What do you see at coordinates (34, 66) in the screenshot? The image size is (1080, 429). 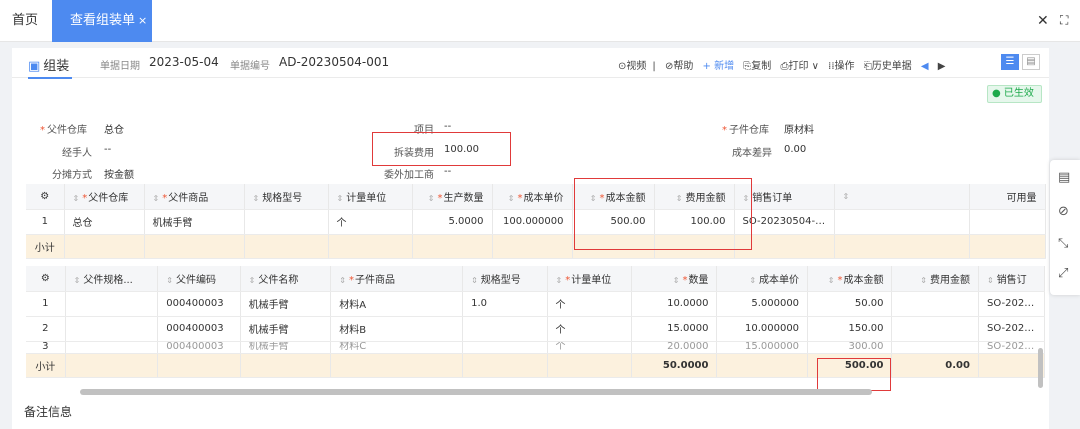 I see `document-icon: ▣` at bounding box center [34, 66].